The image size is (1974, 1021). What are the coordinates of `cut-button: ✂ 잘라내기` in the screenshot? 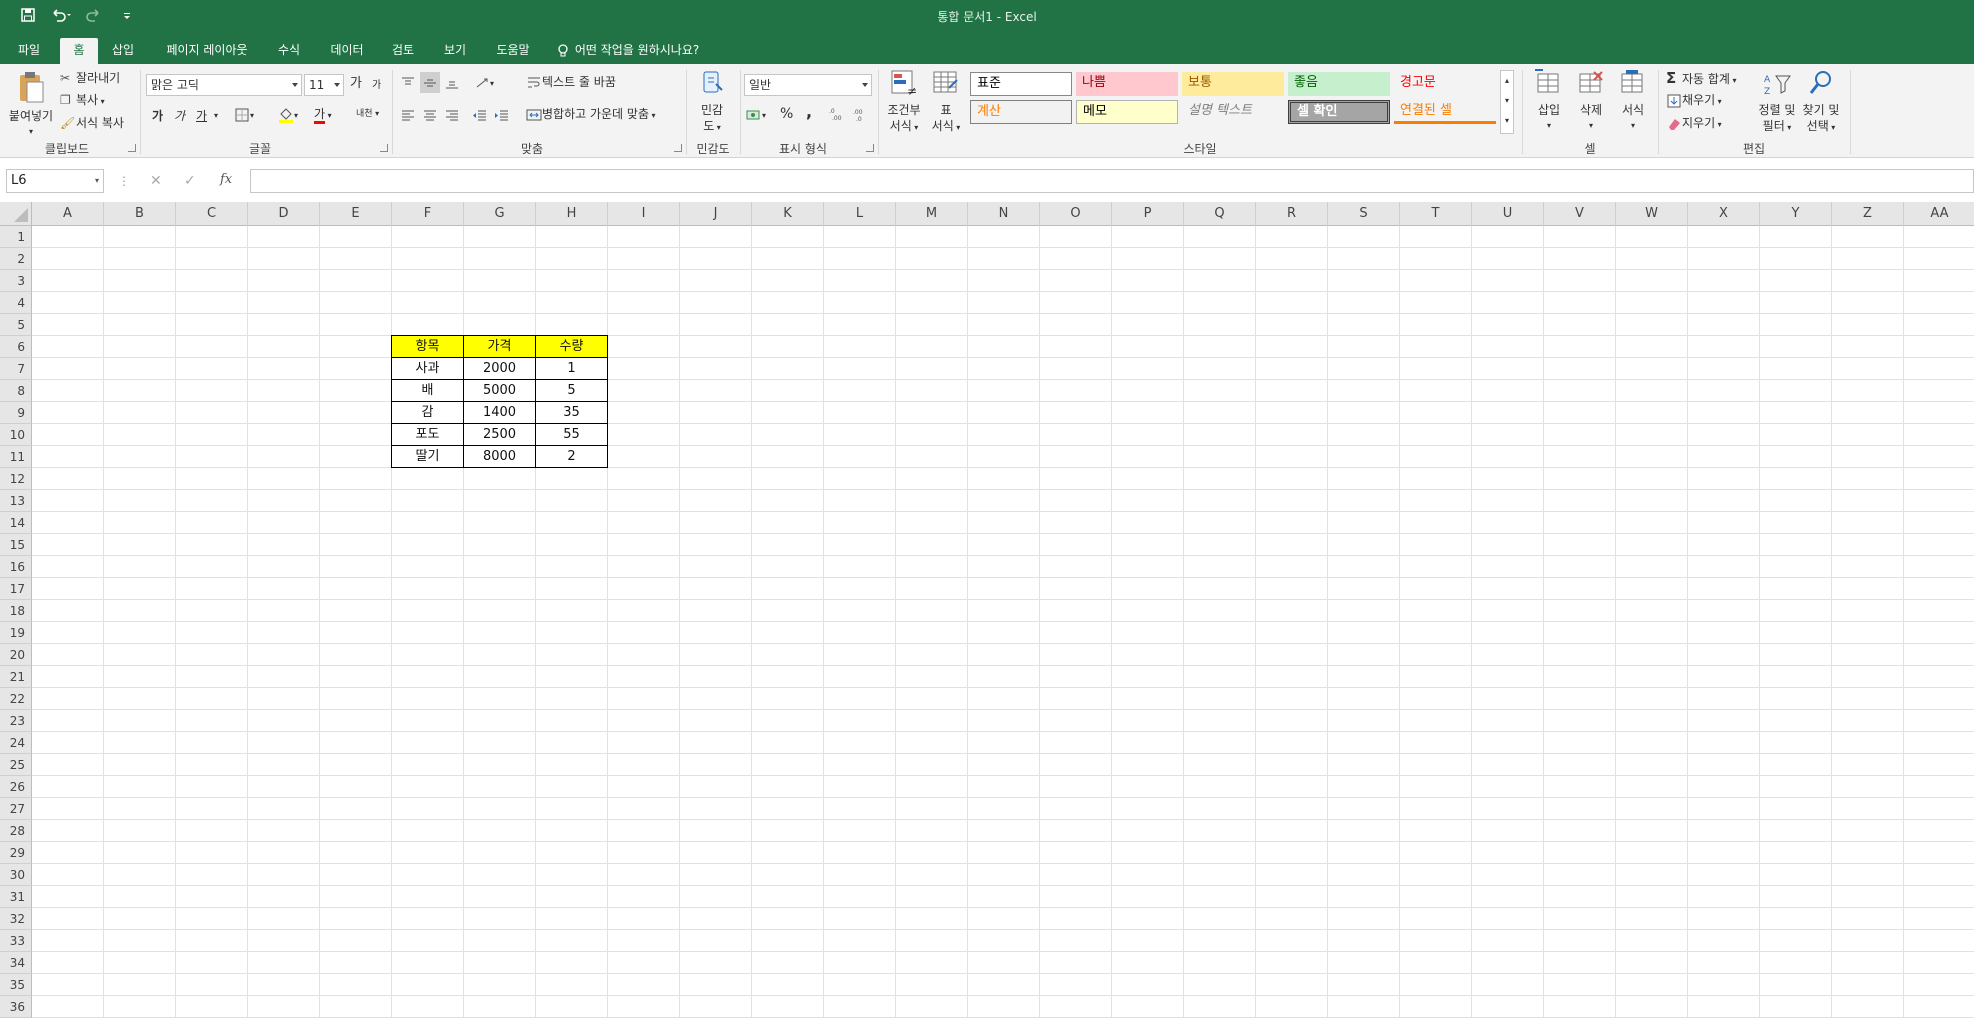 It's located at (90, 78).